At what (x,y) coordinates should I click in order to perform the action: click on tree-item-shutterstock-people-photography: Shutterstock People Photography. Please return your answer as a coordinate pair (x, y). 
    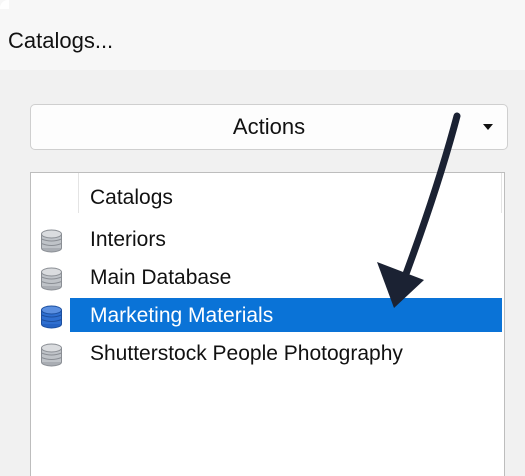
    Looking at the image, I should click on (267, 353).